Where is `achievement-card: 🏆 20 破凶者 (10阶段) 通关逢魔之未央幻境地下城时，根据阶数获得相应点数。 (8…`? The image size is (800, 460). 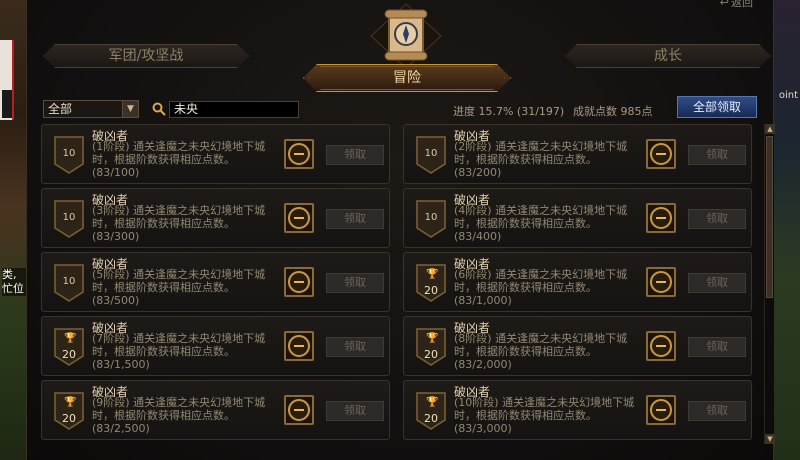 achievement-card: 🏆 20 破凶者 (10阶段) 通关逢魔之未央幻境地下城时，根据阶数获得相应点数。 (8… is located at coordinates (577, 410).